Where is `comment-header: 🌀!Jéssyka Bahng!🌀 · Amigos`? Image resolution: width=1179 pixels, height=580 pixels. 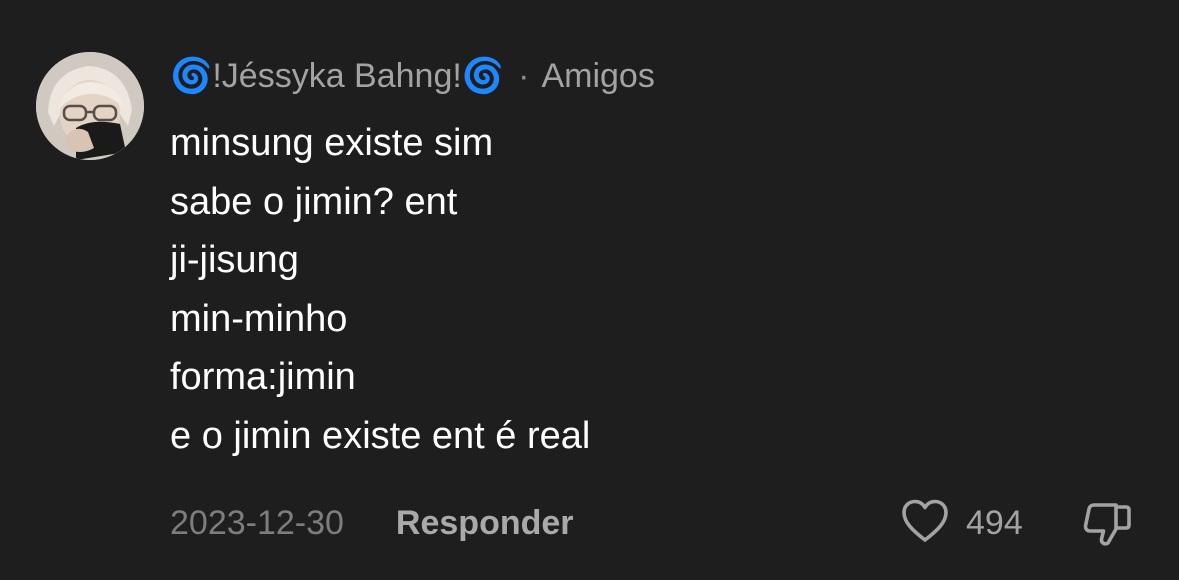 comment-header: 🌀!Jéssyka Bahng!🌀 · Amigos is located at coordinates (412, 76).